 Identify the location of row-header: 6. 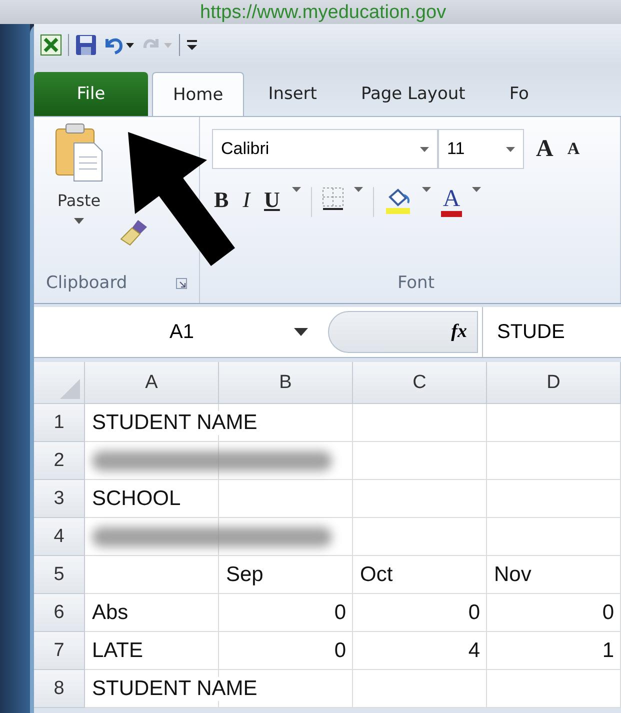
(59, 613).